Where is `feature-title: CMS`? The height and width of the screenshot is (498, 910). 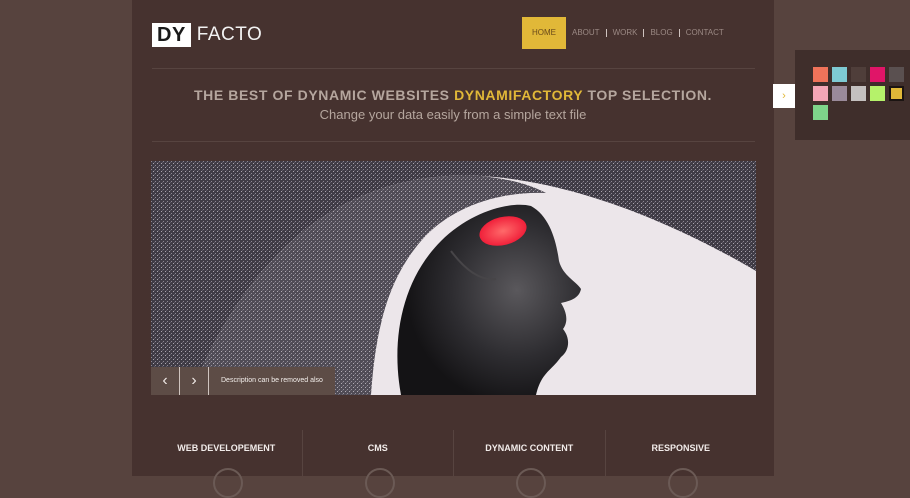
feature-title: CMS is located at coordinates (377, 448).